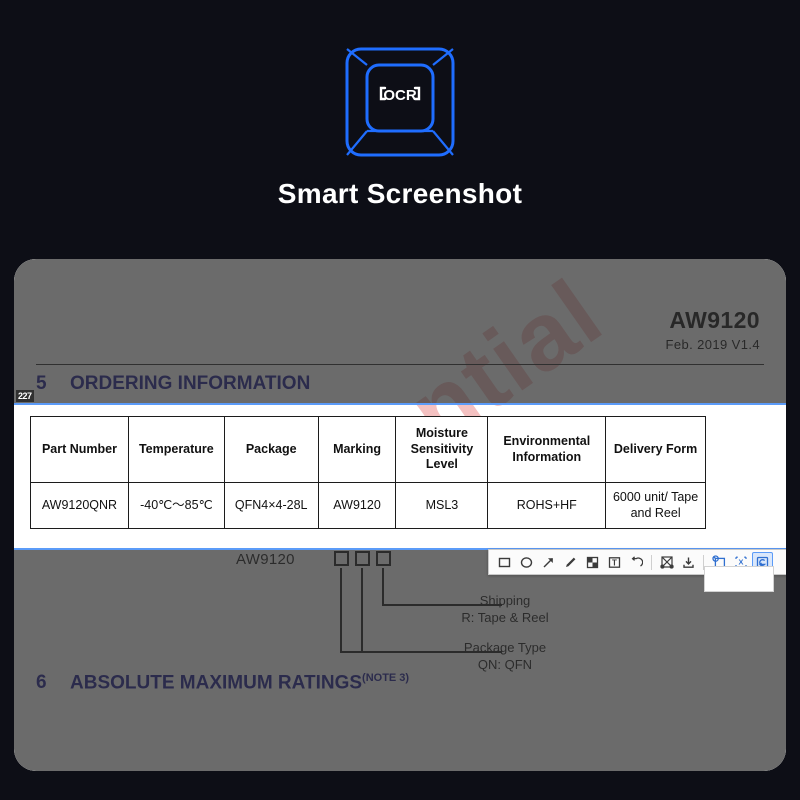  I want to click on decode-callout-package-type: Package Type QN: QFN, so click(505, 656).